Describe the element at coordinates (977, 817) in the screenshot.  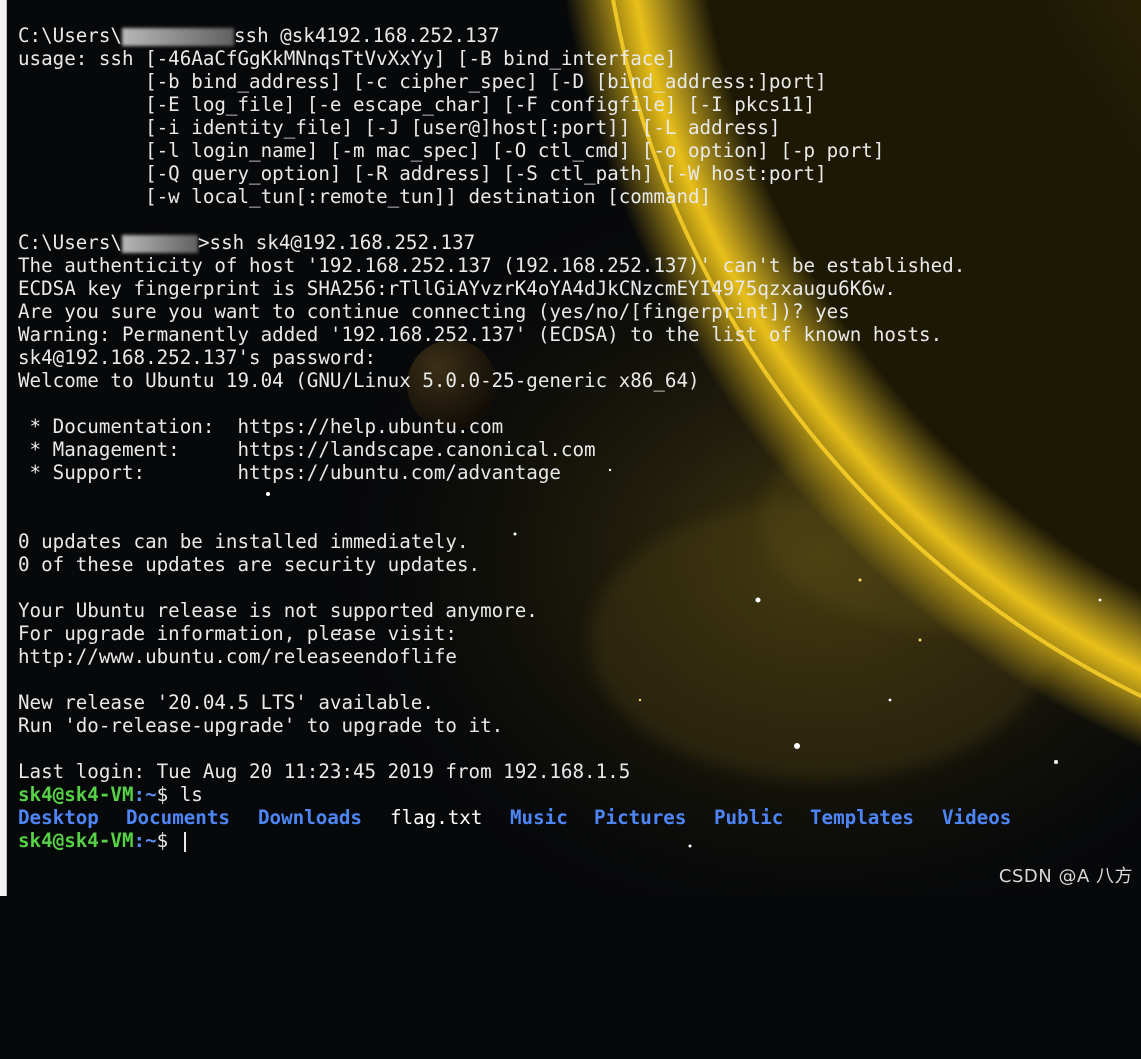
I see `ls-entry-videos: Videos` at that location.